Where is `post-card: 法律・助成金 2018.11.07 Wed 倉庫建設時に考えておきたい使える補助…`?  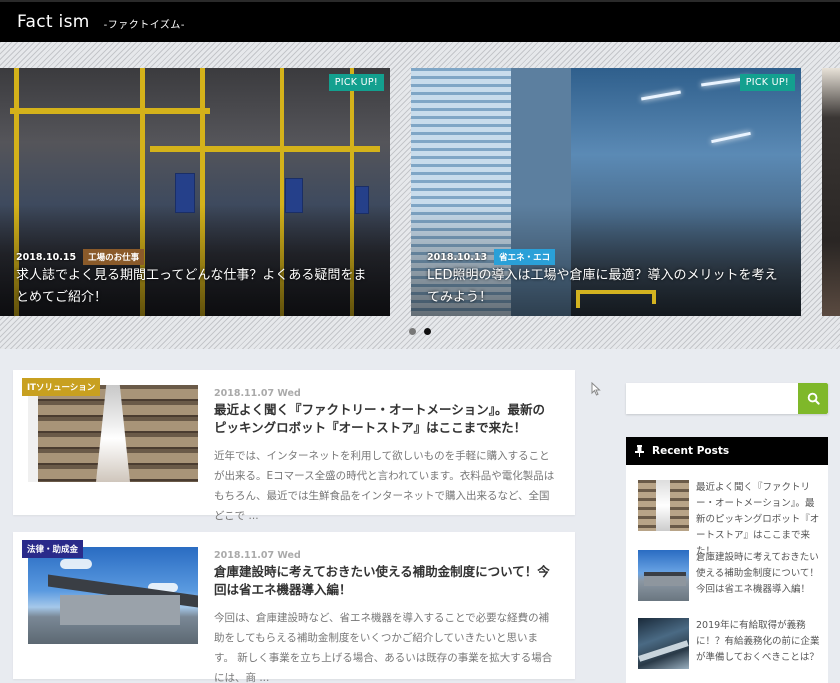
post-card: 法律・助成金 2018.11.07 Wed 倉庫建設時に考えておきたい使える補助… is located at coordinates (294, 607).